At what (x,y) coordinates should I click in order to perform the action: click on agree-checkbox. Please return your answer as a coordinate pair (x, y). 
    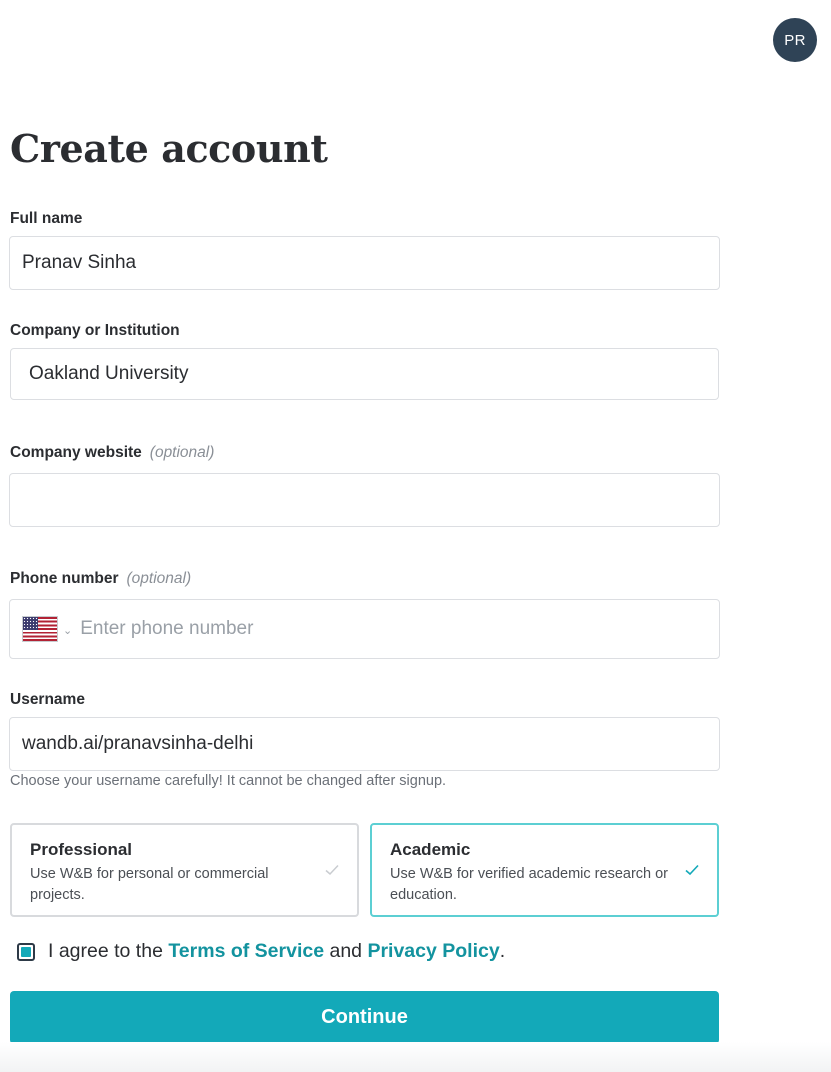
    Looking at the image, I should click on (26, 951).